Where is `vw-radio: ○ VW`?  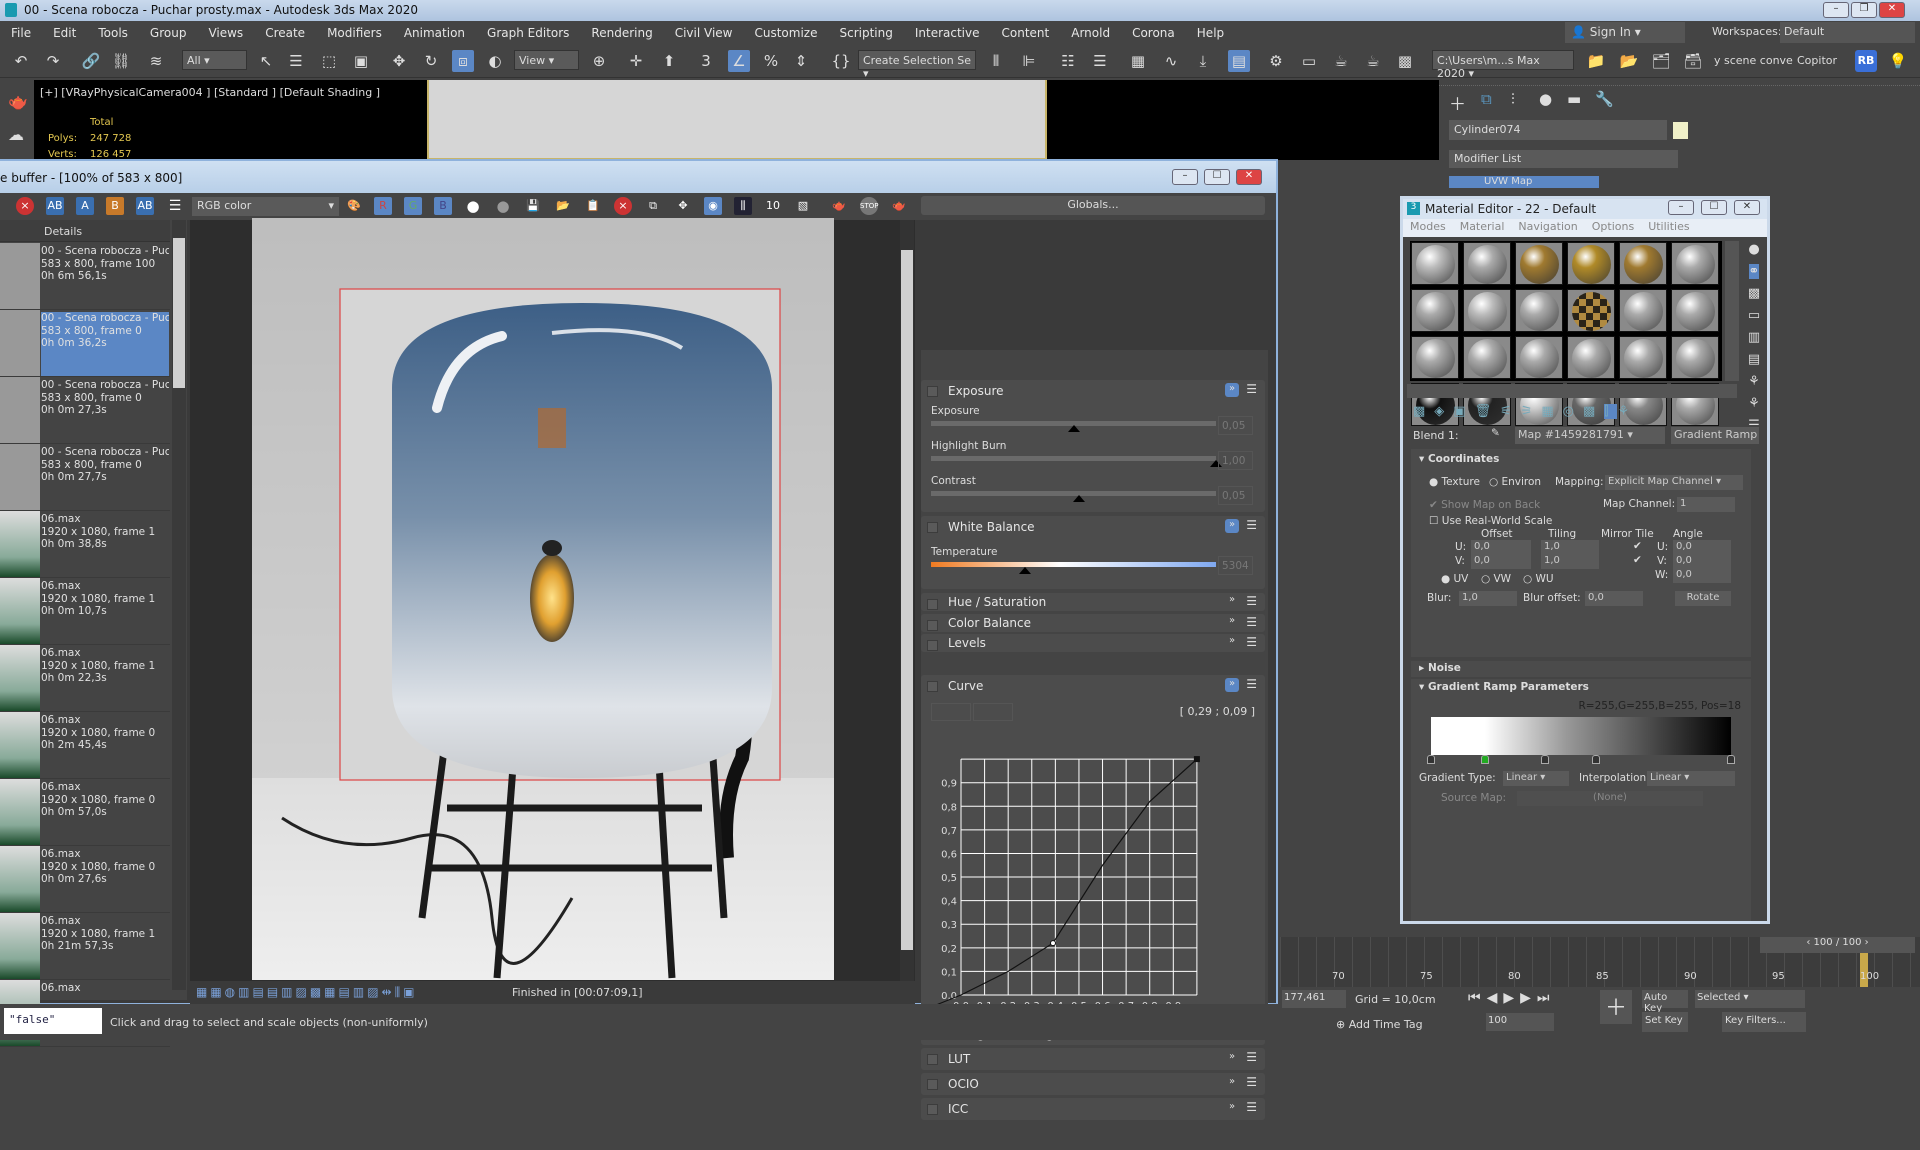 vw-radio: ○ VW is located at coordinates (1496, 579).